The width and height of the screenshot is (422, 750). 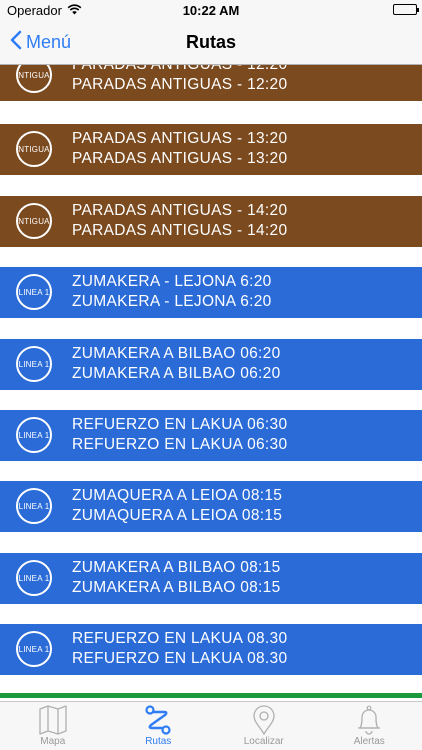 I want to click on route-title: ZUMAKERA A BILBAO 06:20, so click(x=176, y=353).